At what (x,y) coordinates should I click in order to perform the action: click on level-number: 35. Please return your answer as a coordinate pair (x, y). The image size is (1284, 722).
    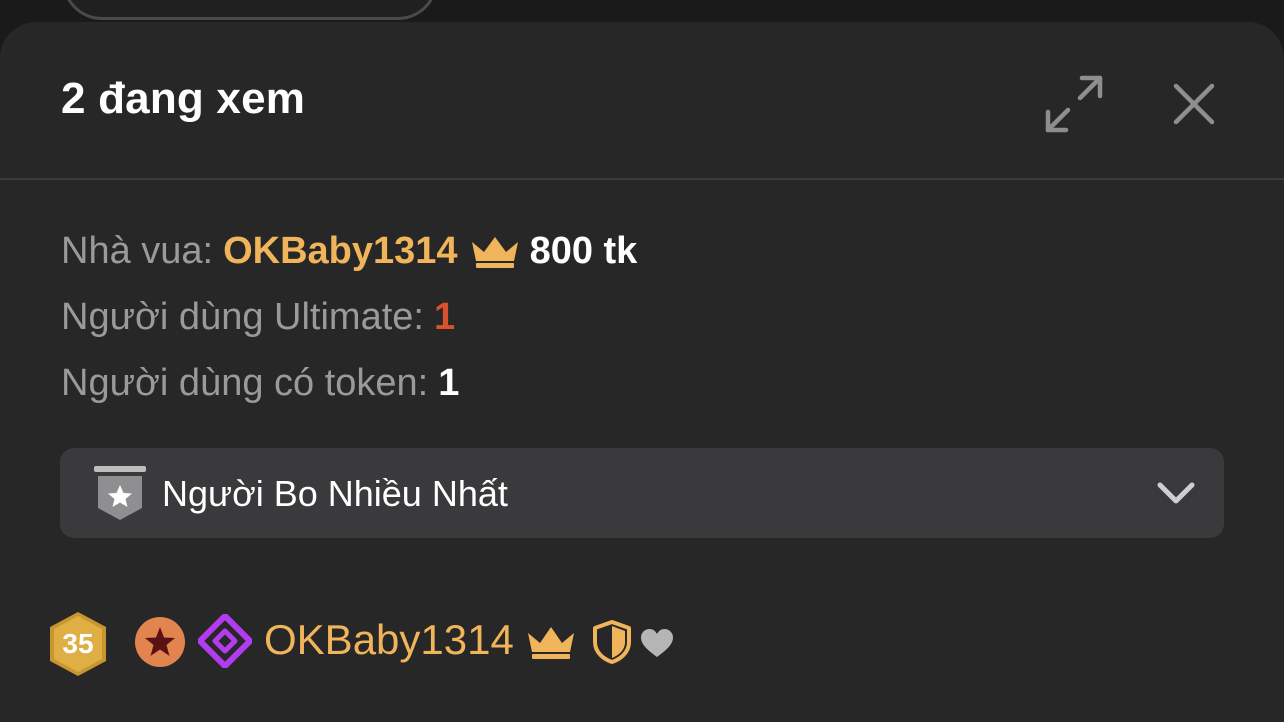
    Looking at the image, I should click on (78, 643).